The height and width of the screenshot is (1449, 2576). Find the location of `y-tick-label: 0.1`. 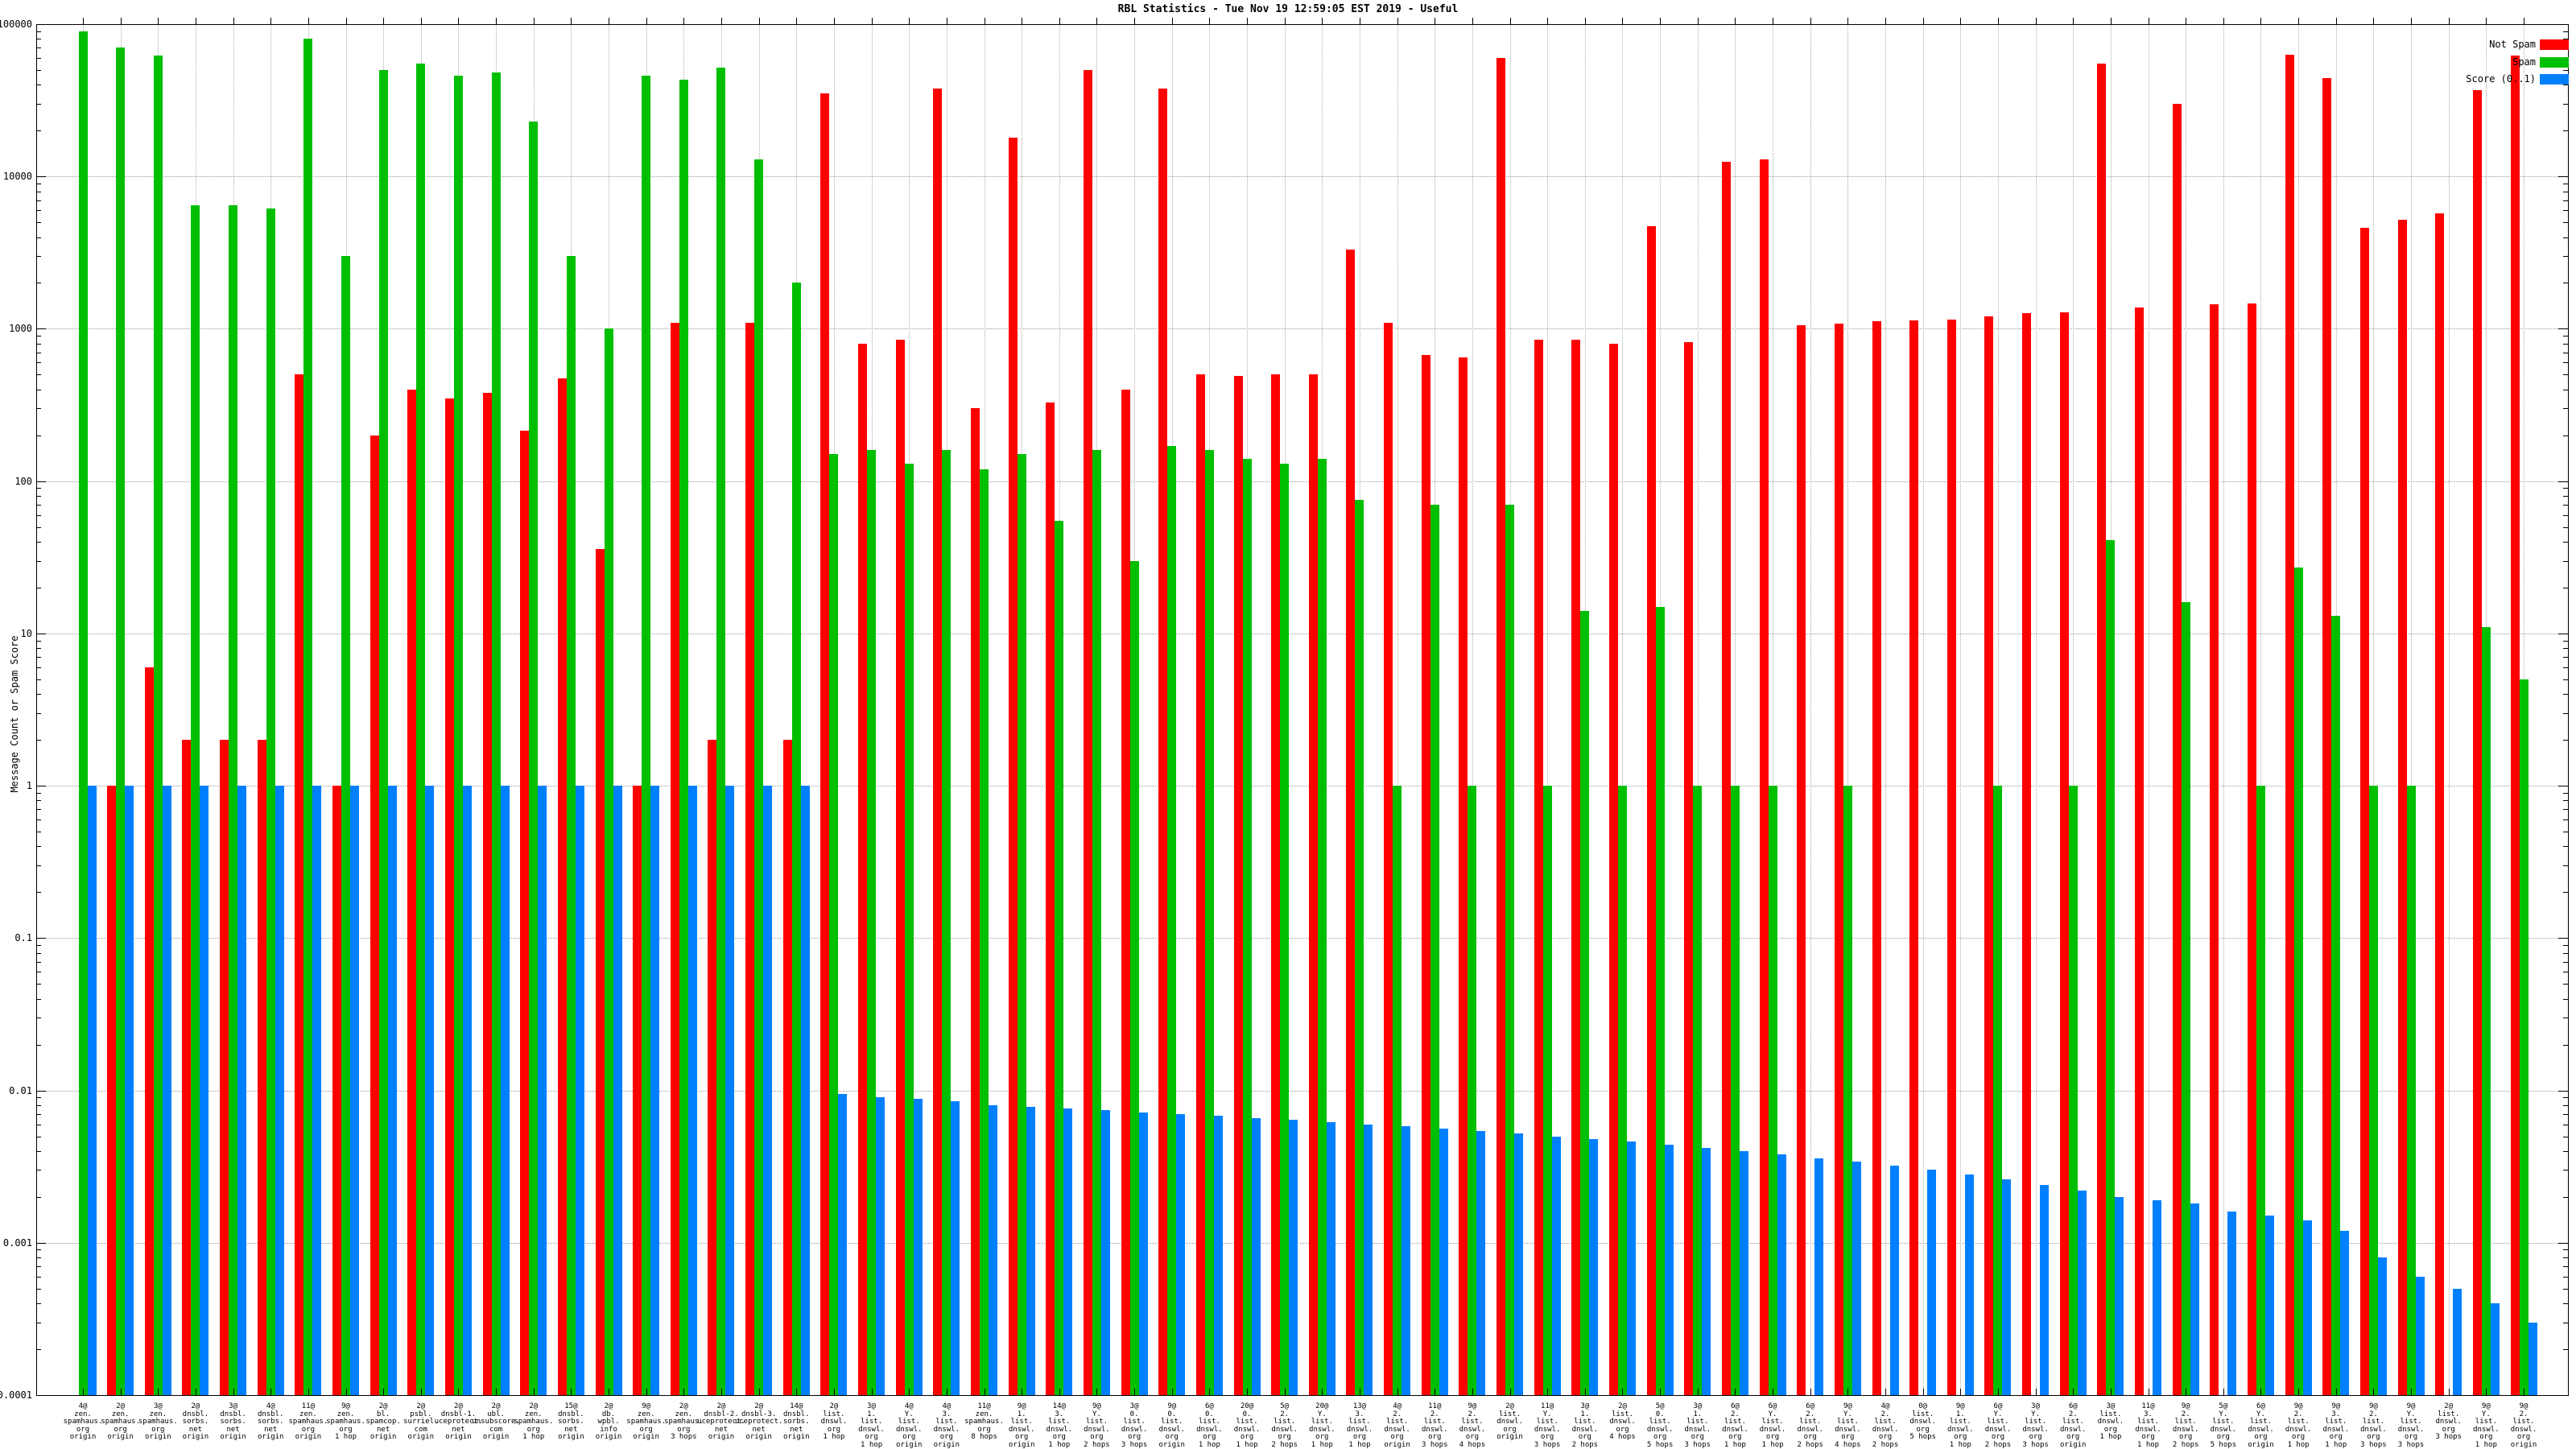

y-tick-label: 0.1 is located at coordinates (23, 938).